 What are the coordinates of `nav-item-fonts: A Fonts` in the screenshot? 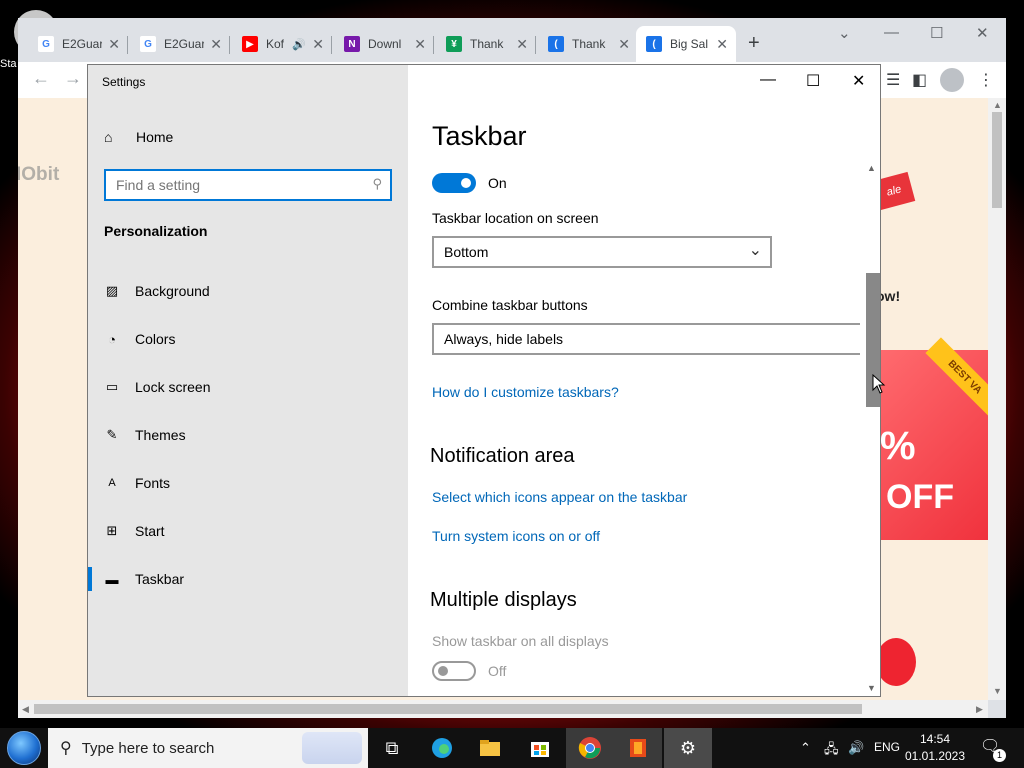 It's located at (248, 483).